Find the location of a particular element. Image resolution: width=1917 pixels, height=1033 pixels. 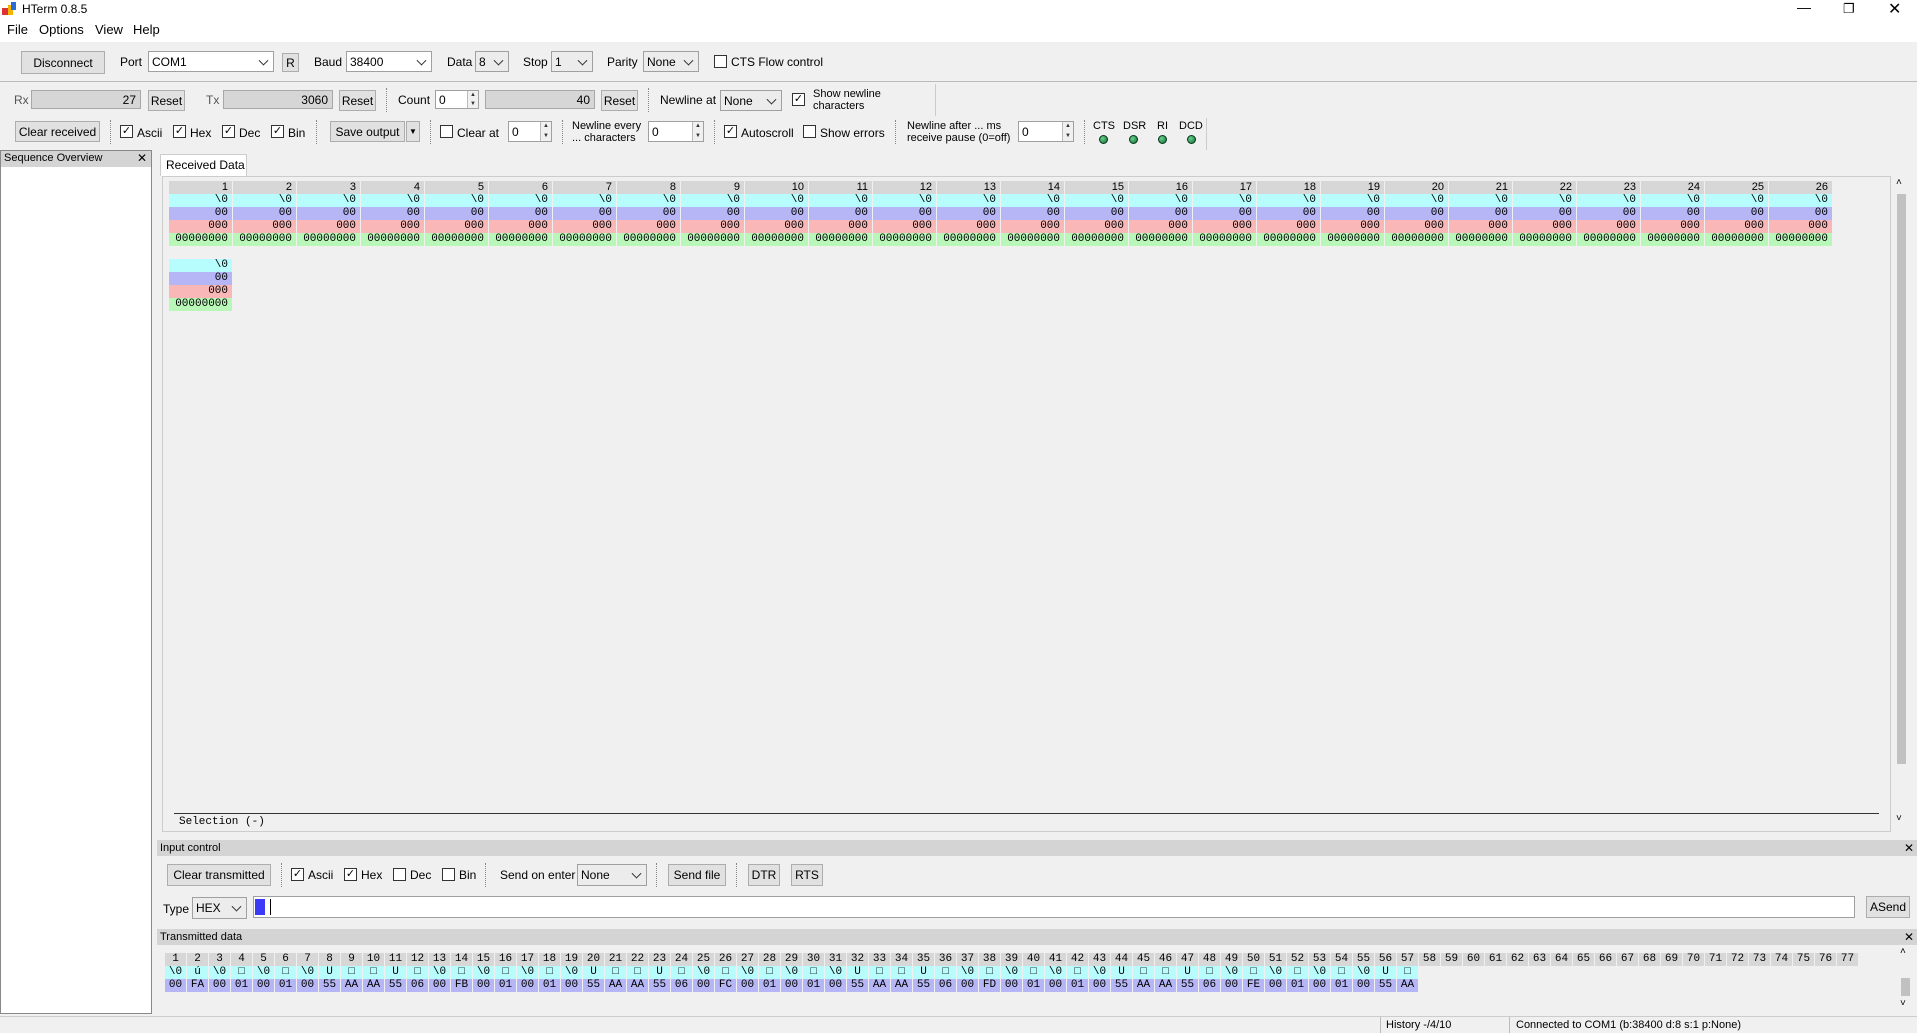

dec-checkbox: ✓ is located at coordinates (228, 131).